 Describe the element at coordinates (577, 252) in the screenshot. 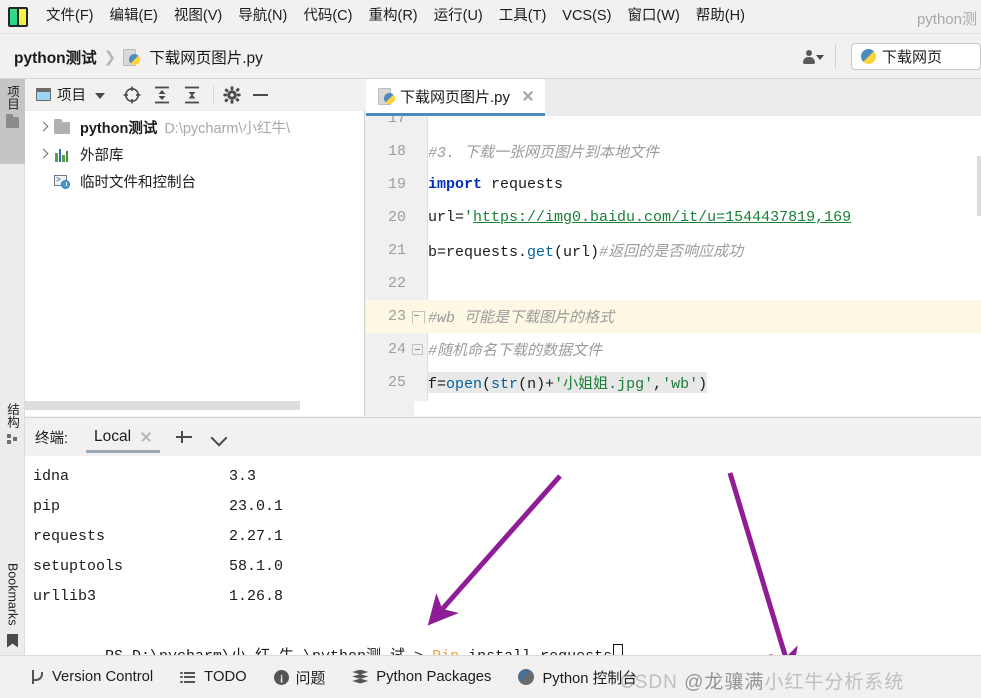

I see `code-token-plain: (url)` at that location.